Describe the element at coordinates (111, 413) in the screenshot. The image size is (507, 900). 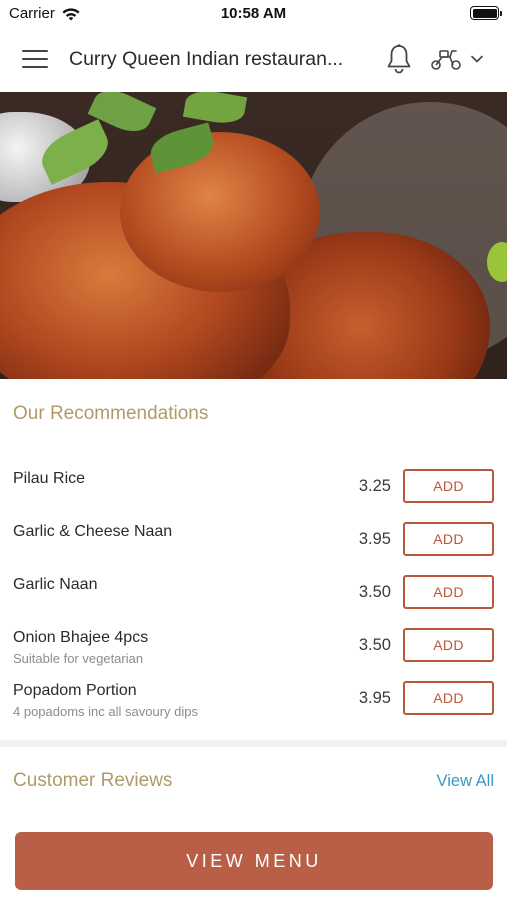
I see `recommendations-title: Our Recommendations` at that location.